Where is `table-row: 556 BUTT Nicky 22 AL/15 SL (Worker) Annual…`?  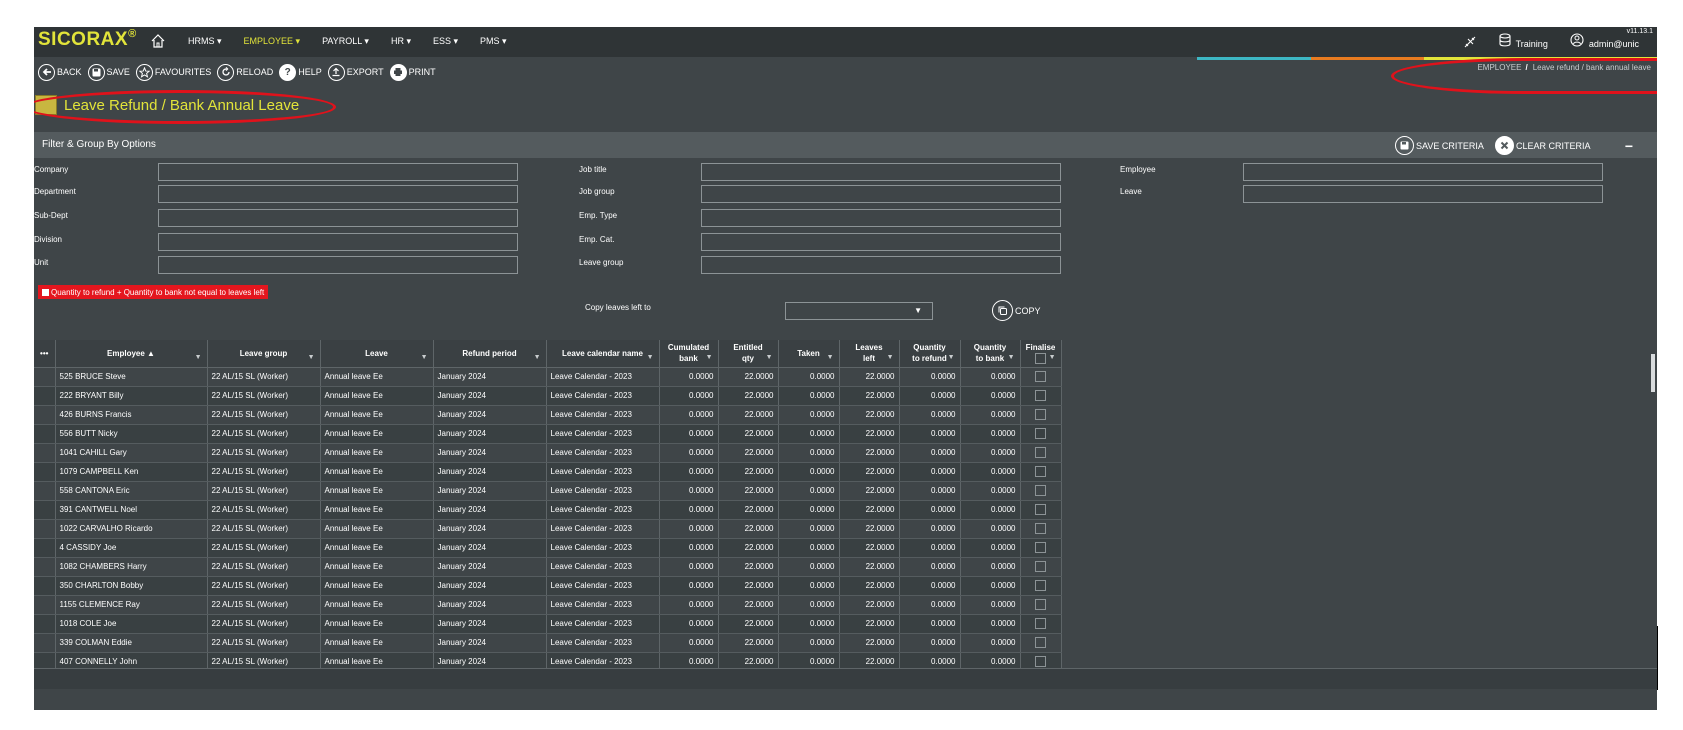
table-row: 556 BUTT Nicky 22 AL/15 SL (Worker) Annual… is located at coordinates (548, 434).